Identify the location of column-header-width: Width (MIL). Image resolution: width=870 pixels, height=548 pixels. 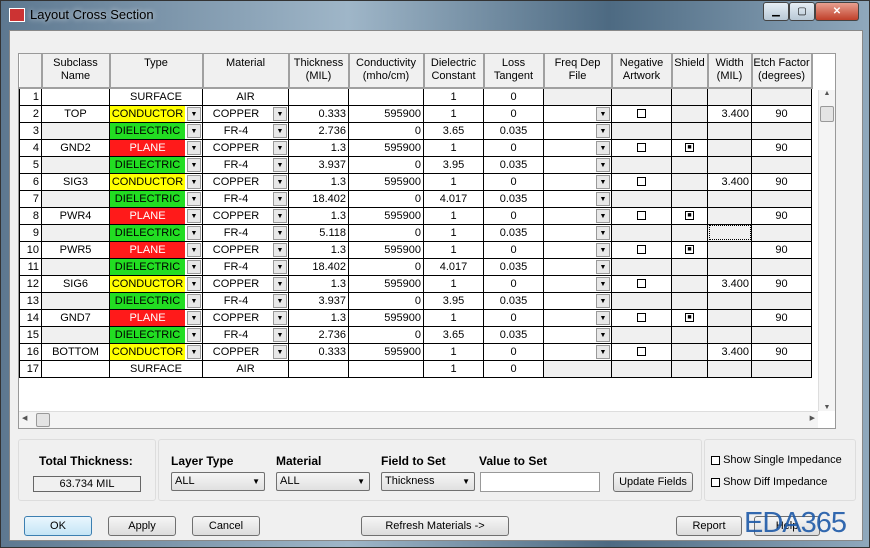
(730, 71).